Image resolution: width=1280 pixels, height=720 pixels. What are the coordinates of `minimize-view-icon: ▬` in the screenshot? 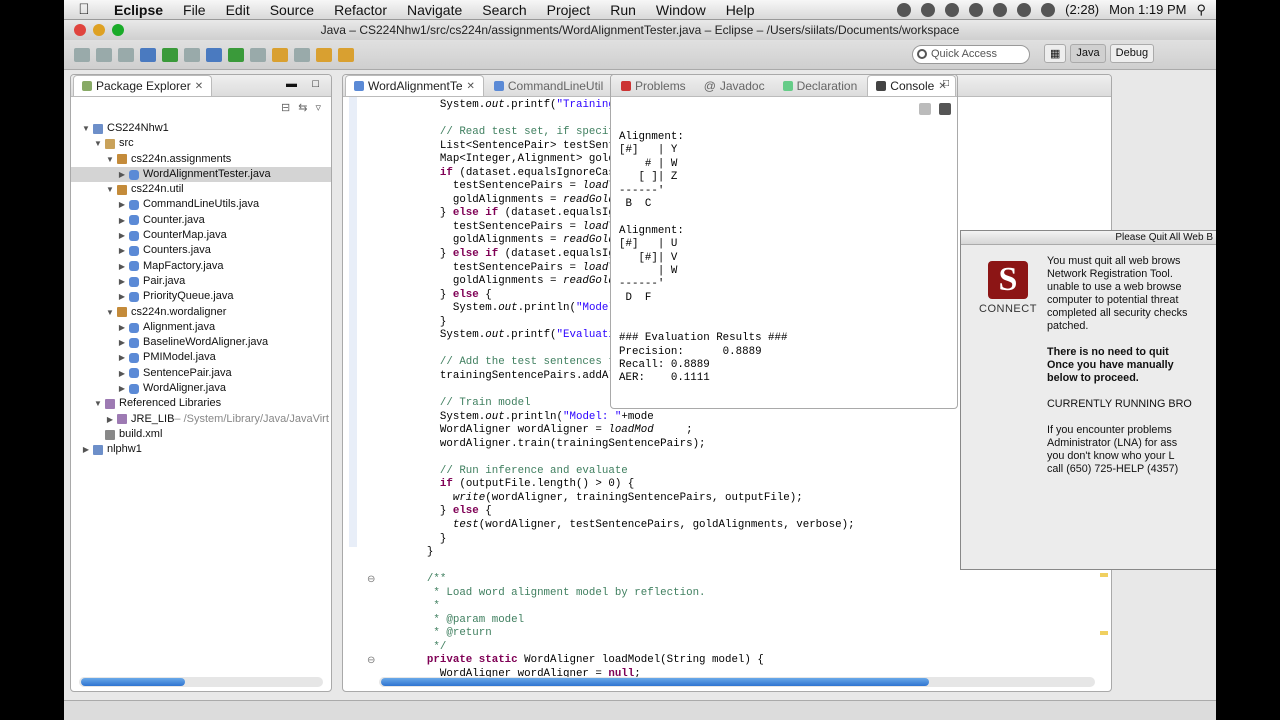 It's located at (291, 84).